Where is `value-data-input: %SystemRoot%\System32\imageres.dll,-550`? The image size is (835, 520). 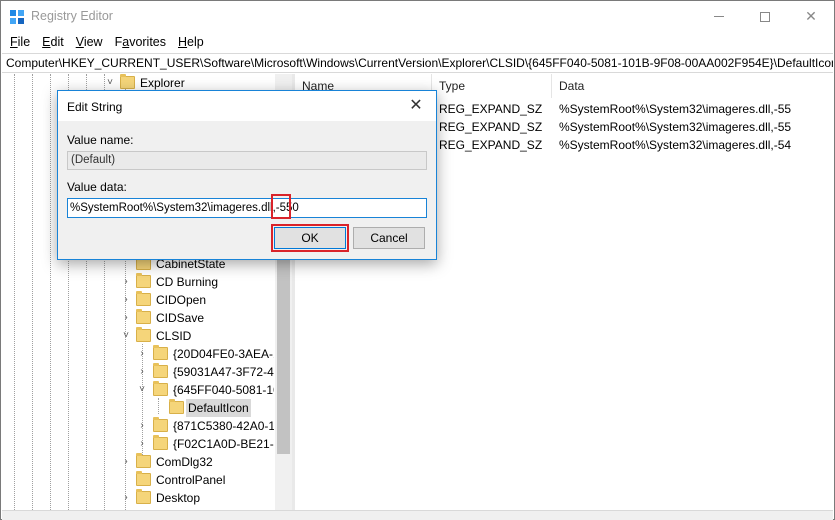
value-data-input: %SystemRoot%\System32\imageres.dll,-550 is located at coordinates (247, 208).